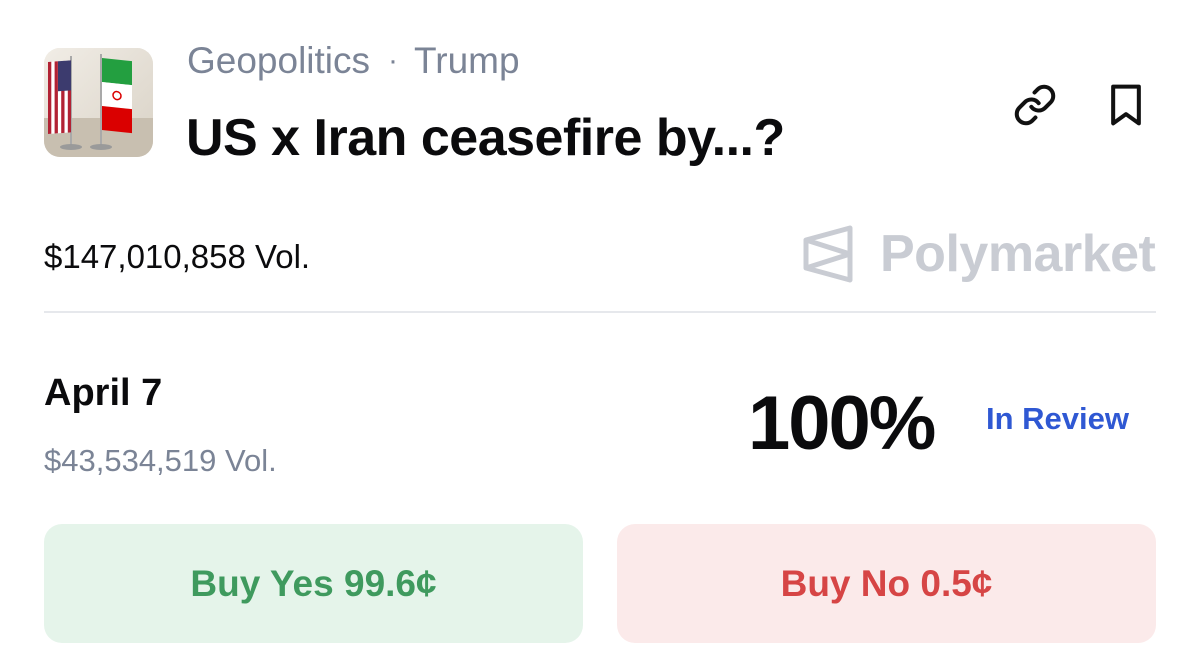 This screenshot has height=665, width=1200. What do you see at coordinates (1057, 418) in the screenshot?
I see `status-badge: In Review` at bounding box center [1057, 418].